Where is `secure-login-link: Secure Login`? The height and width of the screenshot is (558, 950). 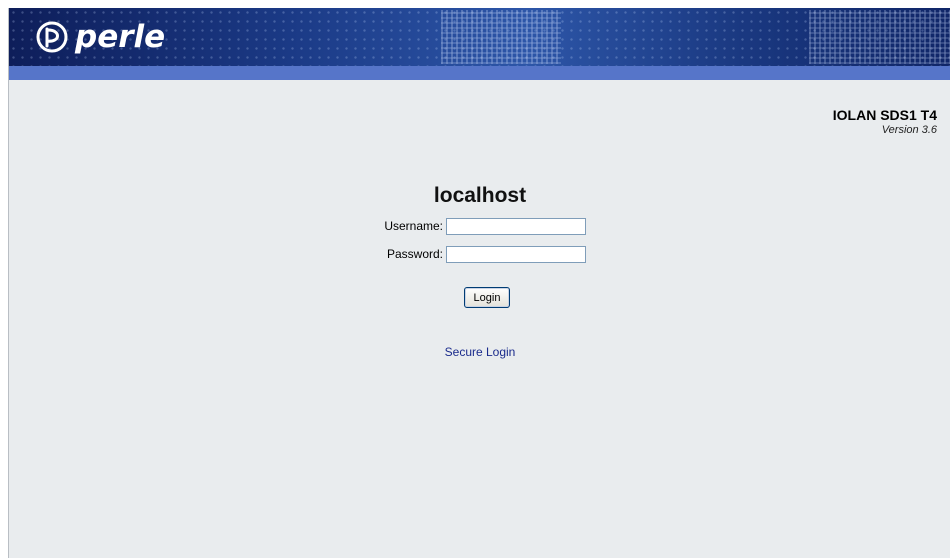
secure-login-link: Secure Login is located at coordinates (479, 352).